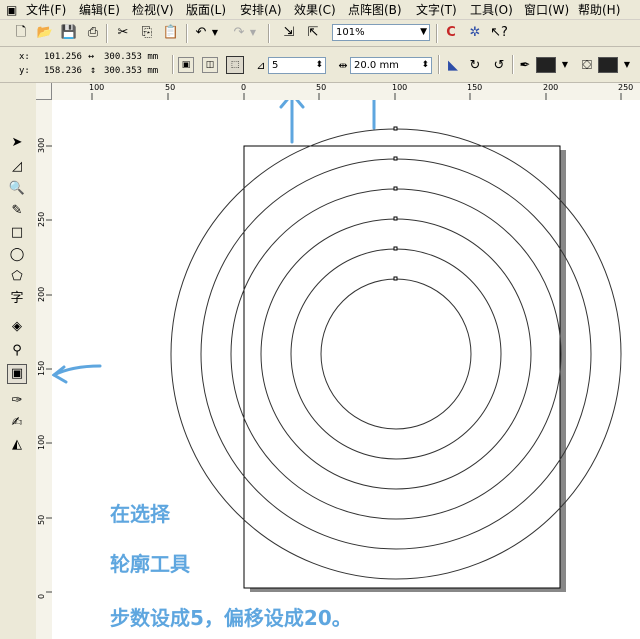 This screenshot has width=640, height=639. What do you see at coordinates (292, 122) in the screenshot?
I see `annotation-arrow-up` at bounding box center [292, 122].